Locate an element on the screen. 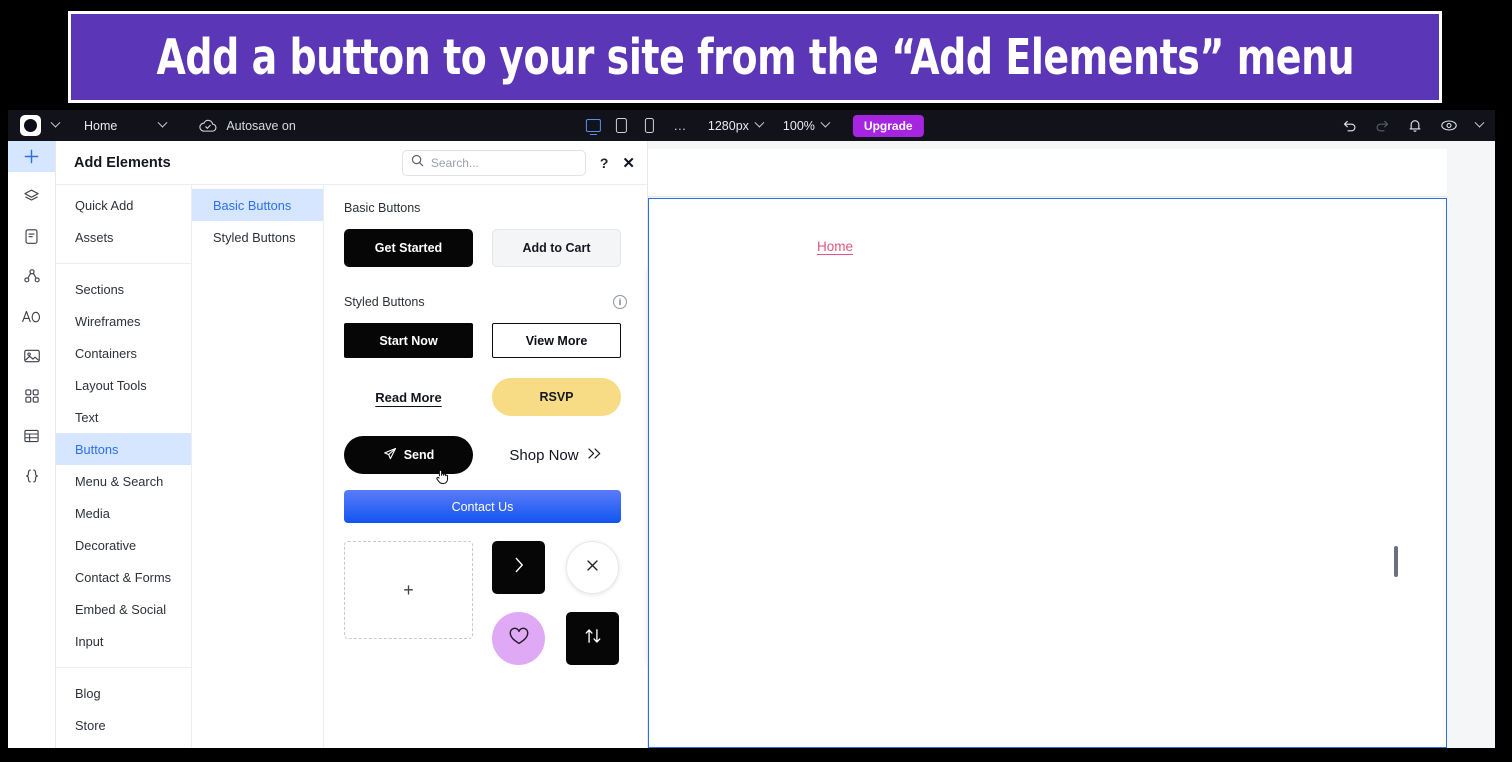  undo-icon is located at coordinates (1349, 126).